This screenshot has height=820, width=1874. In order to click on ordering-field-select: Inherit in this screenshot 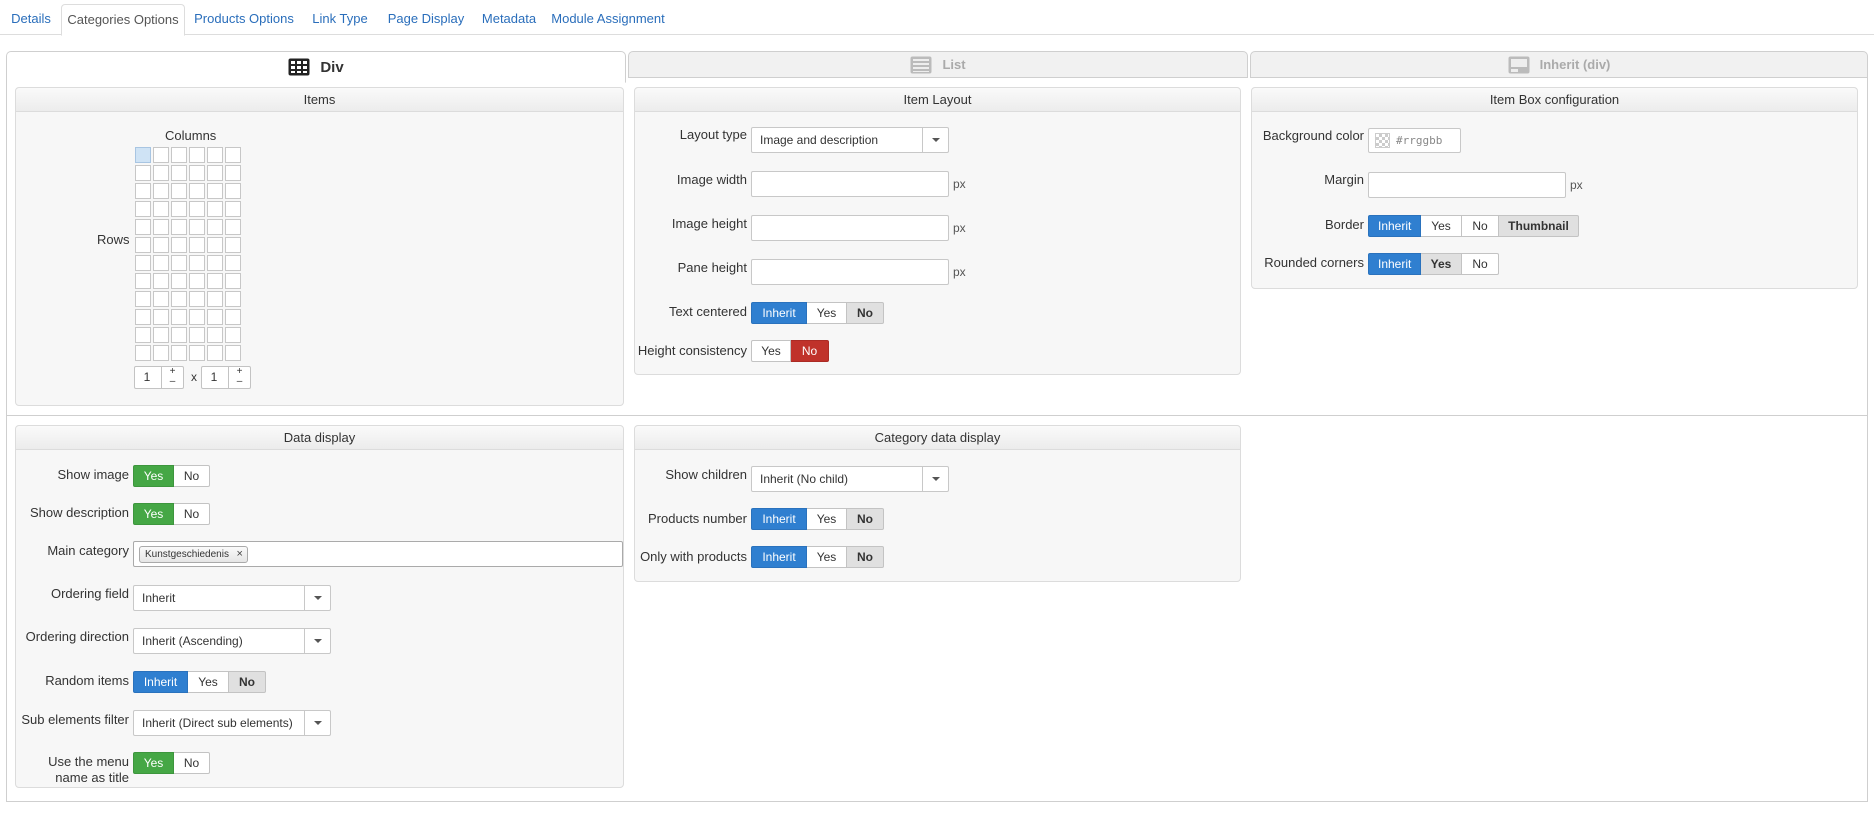, I will do `click(232, 598)`.